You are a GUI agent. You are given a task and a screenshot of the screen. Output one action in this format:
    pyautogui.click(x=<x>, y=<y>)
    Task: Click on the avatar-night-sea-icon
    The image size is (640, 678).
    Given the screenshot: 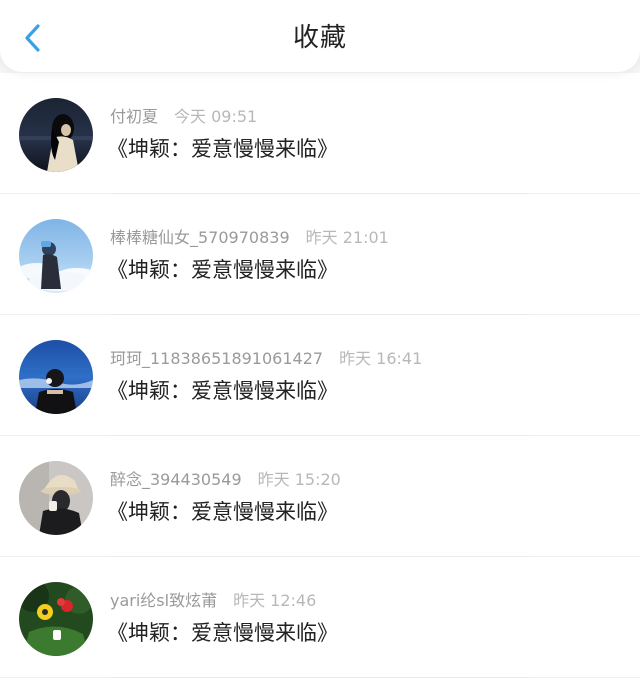 What is the action you would take?
    pyautogui.click(x=56, y=135)
    